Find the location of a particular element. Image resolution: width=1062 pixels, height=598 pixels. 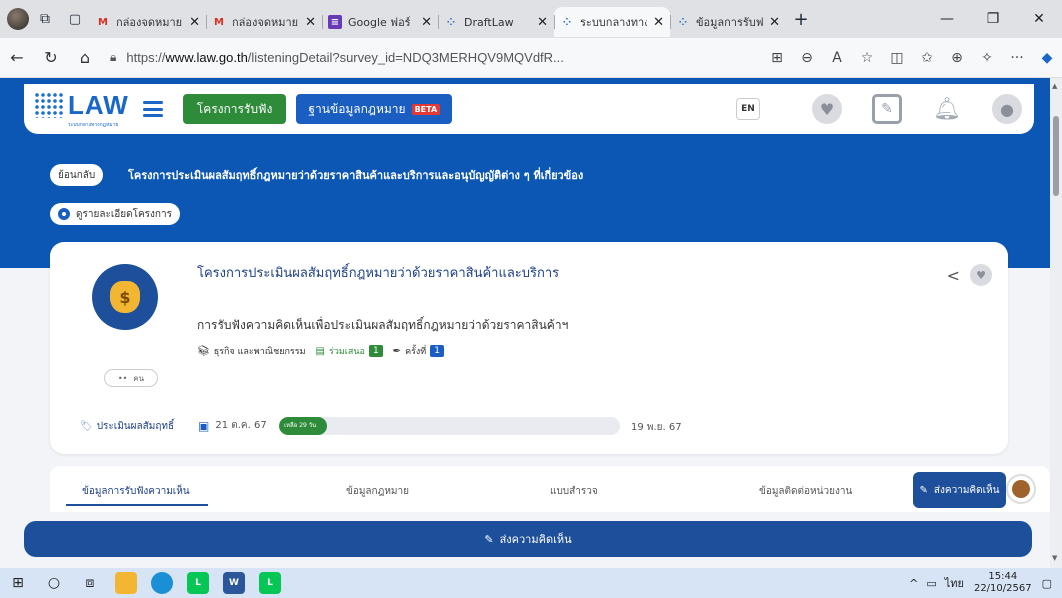

send-comment-button-small: ✎ ส่งความคิดเห็น is located at coordinates (959, 490).